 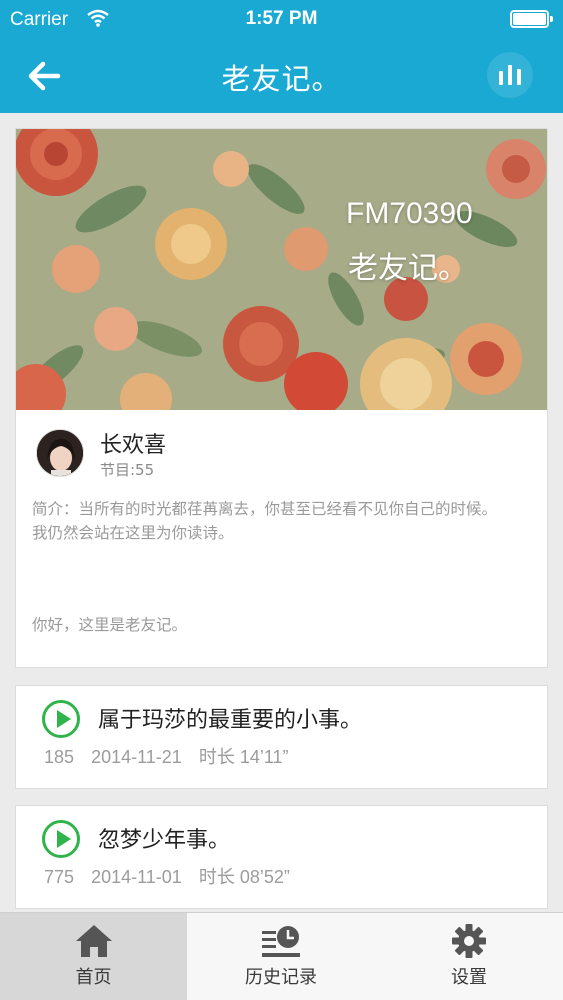 I want to click on avatar, so click(x=60, y=453).